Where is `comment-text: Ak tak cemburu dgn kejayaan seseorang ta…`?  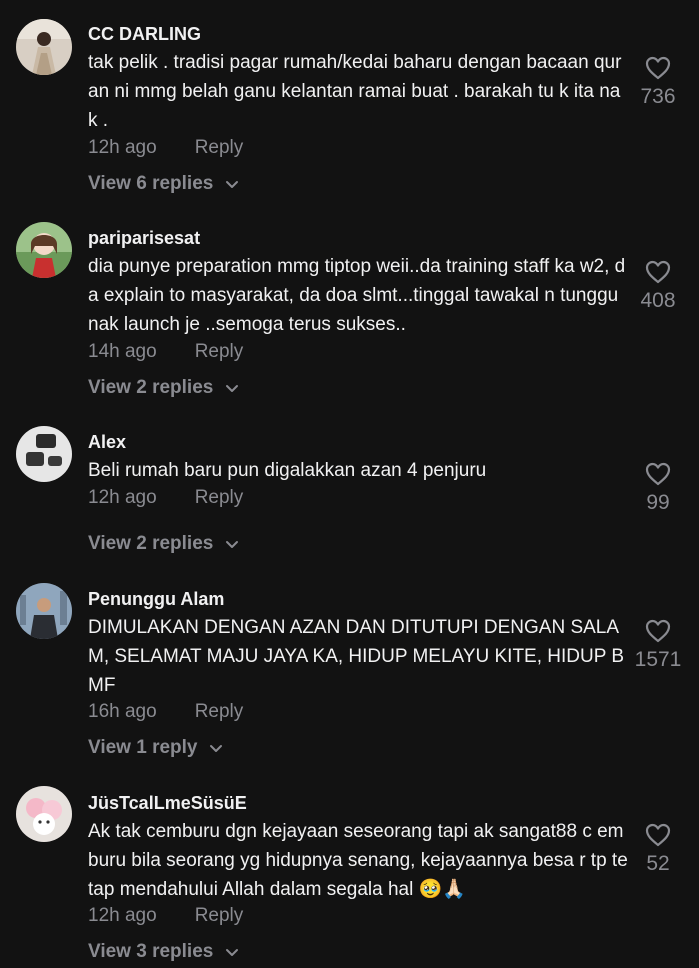 comment-text: Ak tak cemburu dgn kejayaan seseorang ta… is located at coordinates (358, 860).